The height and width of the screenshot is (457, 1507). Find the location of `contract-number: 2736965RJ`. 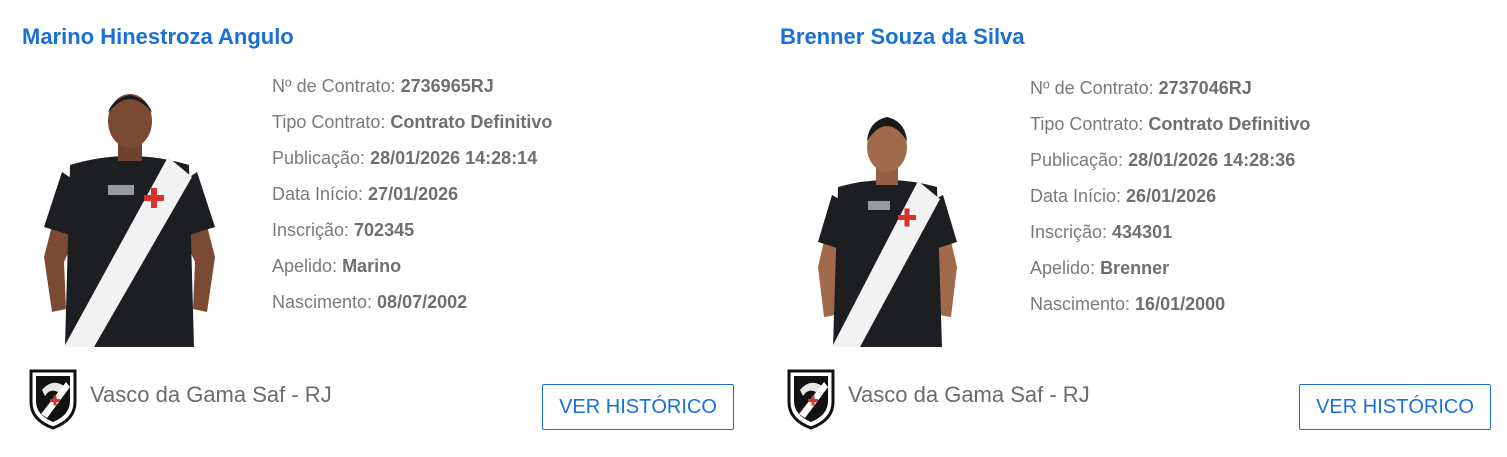

contract-number: 2736965RJ is located at coordinates (447, 86).